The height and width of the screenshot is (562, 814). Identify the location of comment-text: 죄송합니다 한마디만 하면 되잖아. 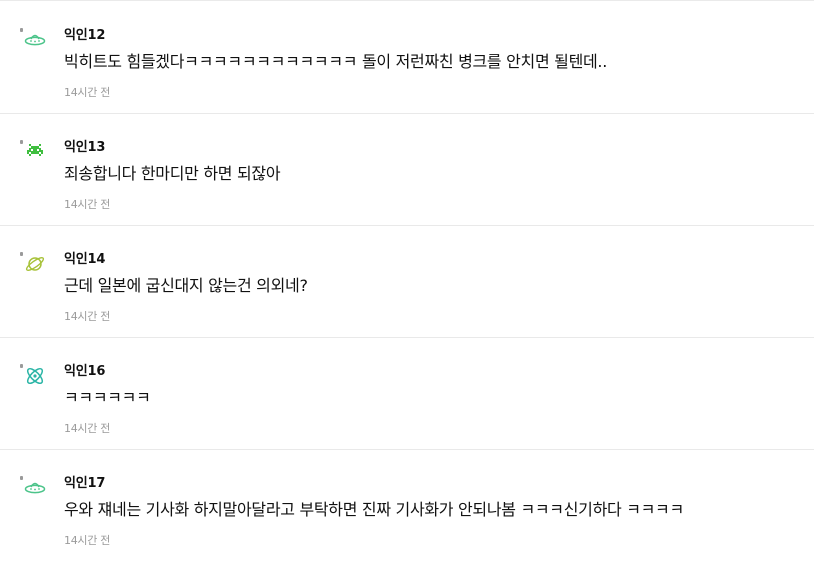
(172, 173).